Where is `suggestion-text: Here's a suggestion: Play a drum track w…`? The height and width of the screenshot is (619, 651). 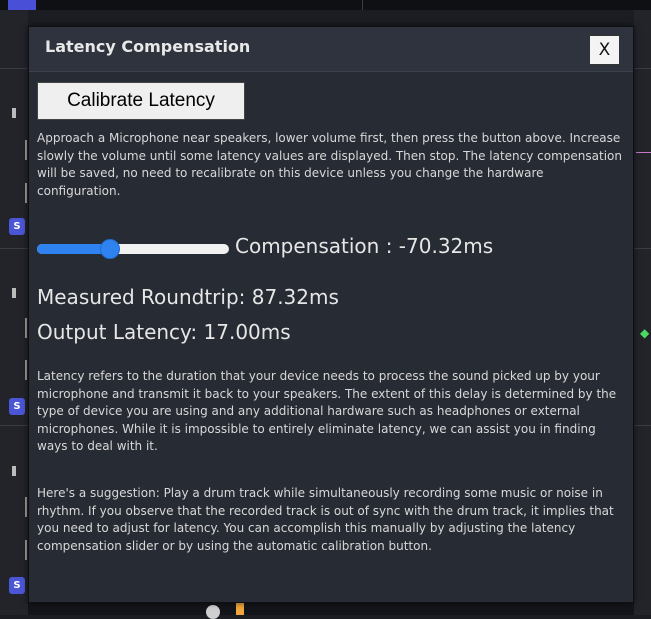 suggestion-text: Here's a suggestion: Play a drum track w… is located at coordinates (325, 519).